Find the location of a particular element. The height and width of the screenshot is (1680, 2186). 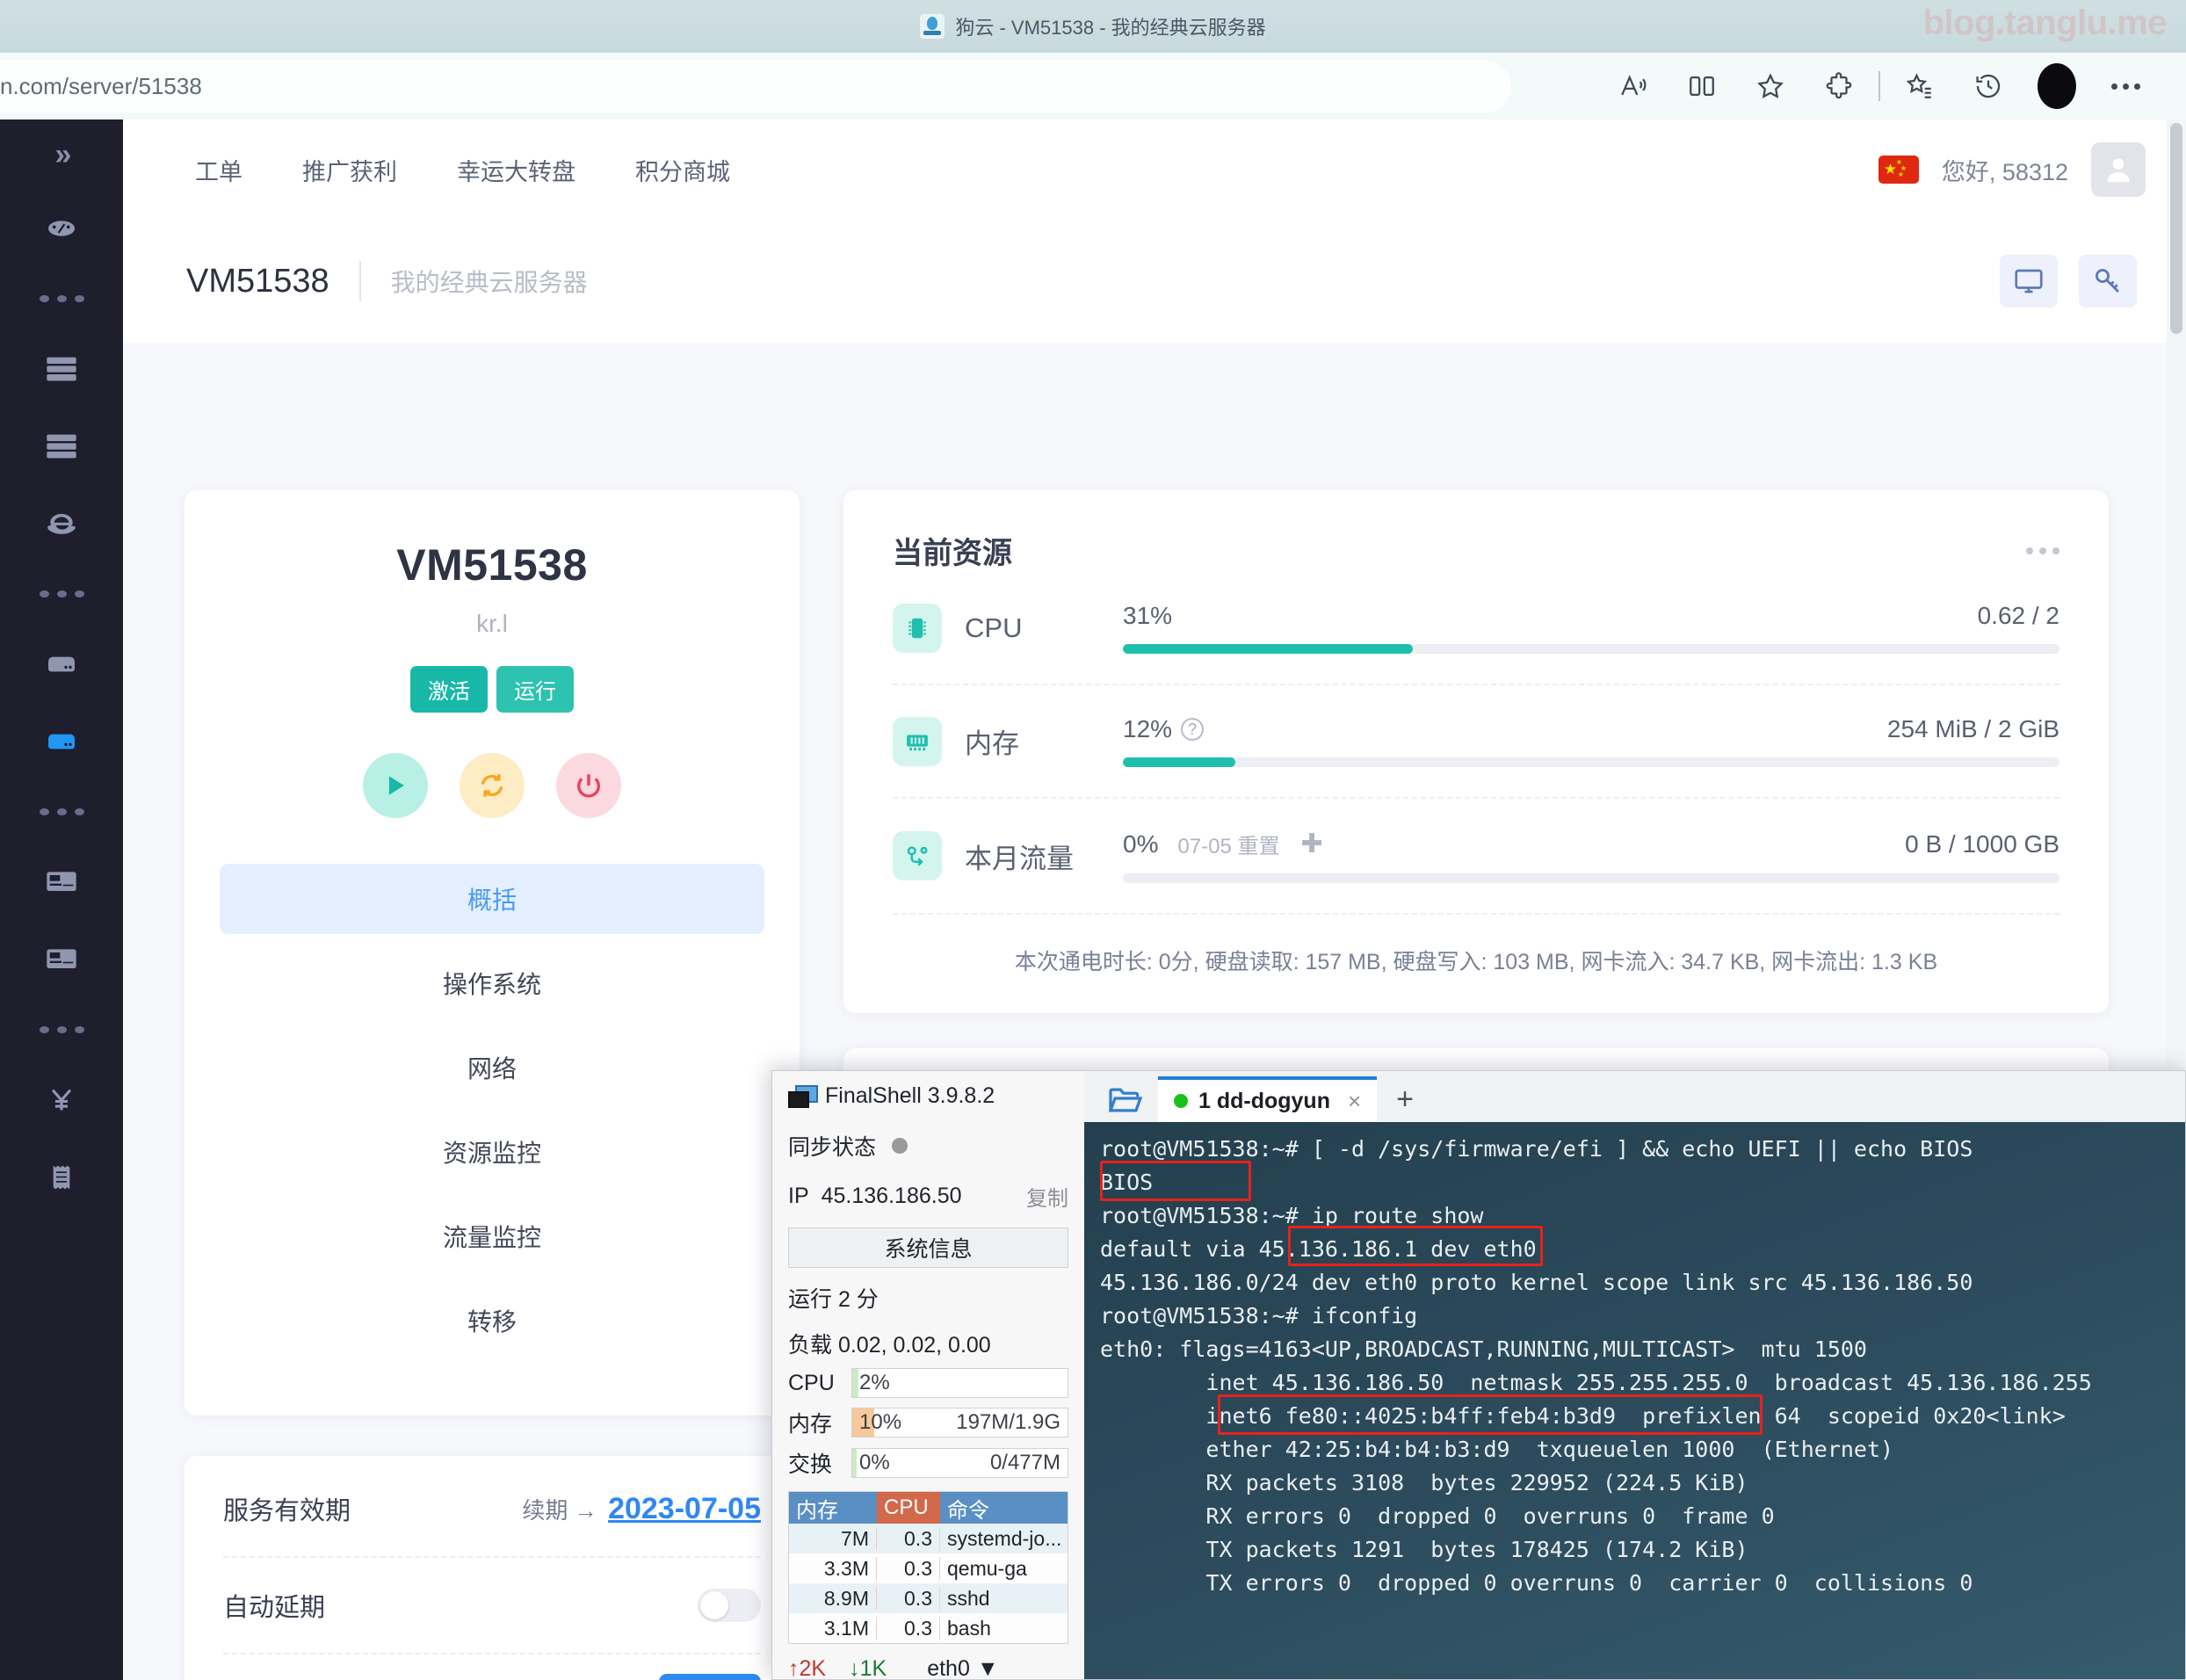

rail-item-receipt-icon is located at coordinates (62, 1177).